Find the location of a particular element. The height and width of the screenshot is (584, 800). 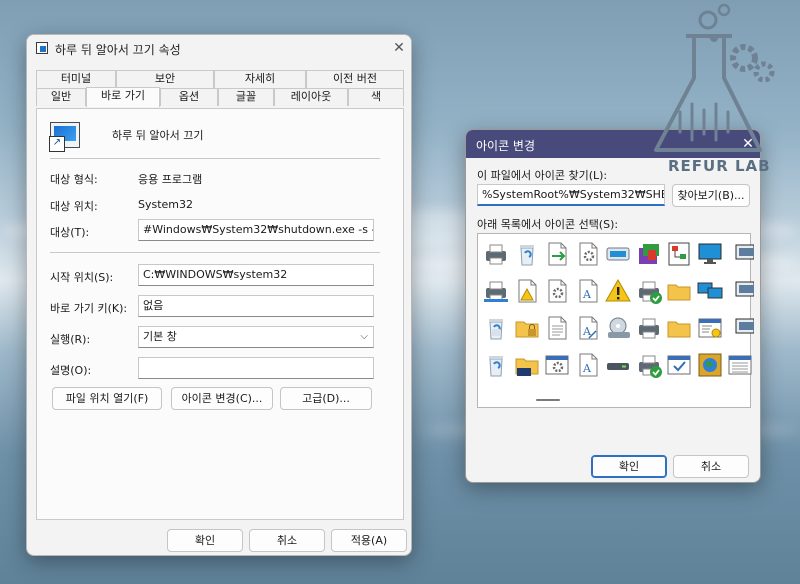

globe-frame-icon is located at coordinates (710, 365).